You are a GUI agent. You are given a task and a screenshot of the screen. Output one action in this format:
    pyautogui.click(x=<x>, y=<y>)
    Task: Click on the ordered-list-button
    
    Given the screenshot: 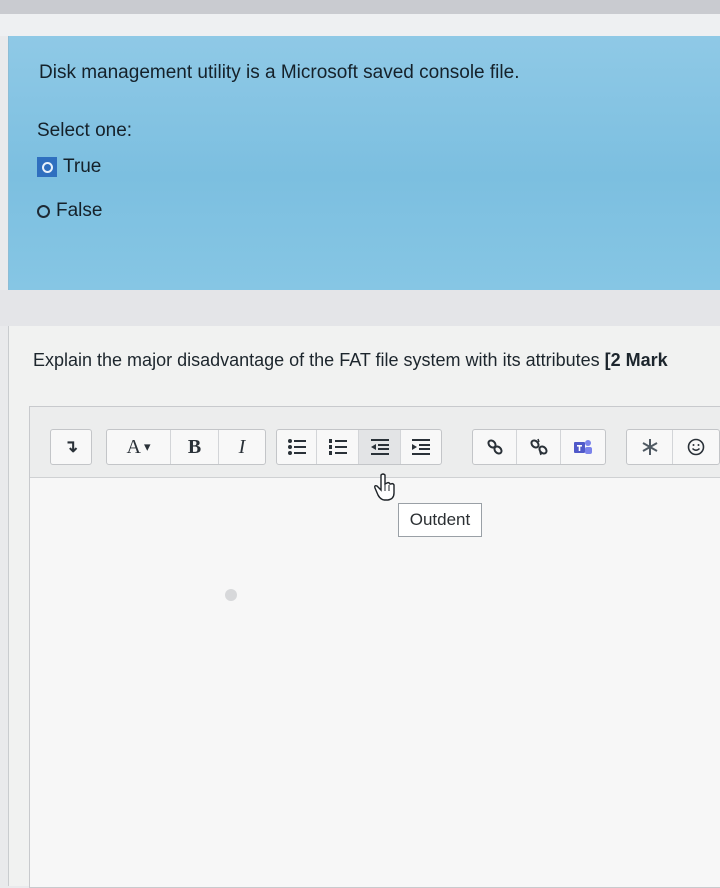 What is the action you would take?
    pyautogui.click(x=338, y=447)
    